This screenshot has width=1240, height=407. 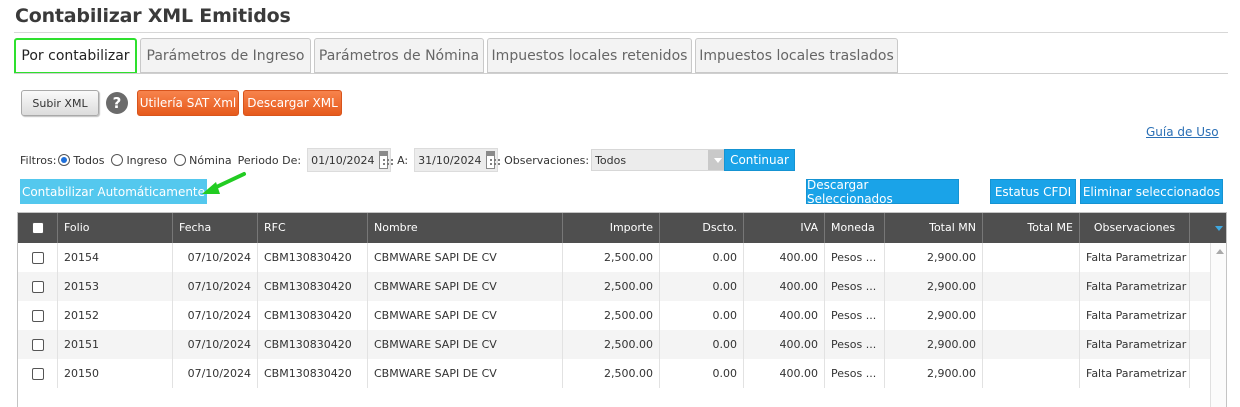 What do you see at coordinates (1135, 228) in the screenshot?
I see `col-observaciones: Observaciones` at bounding box center [1135, 228].